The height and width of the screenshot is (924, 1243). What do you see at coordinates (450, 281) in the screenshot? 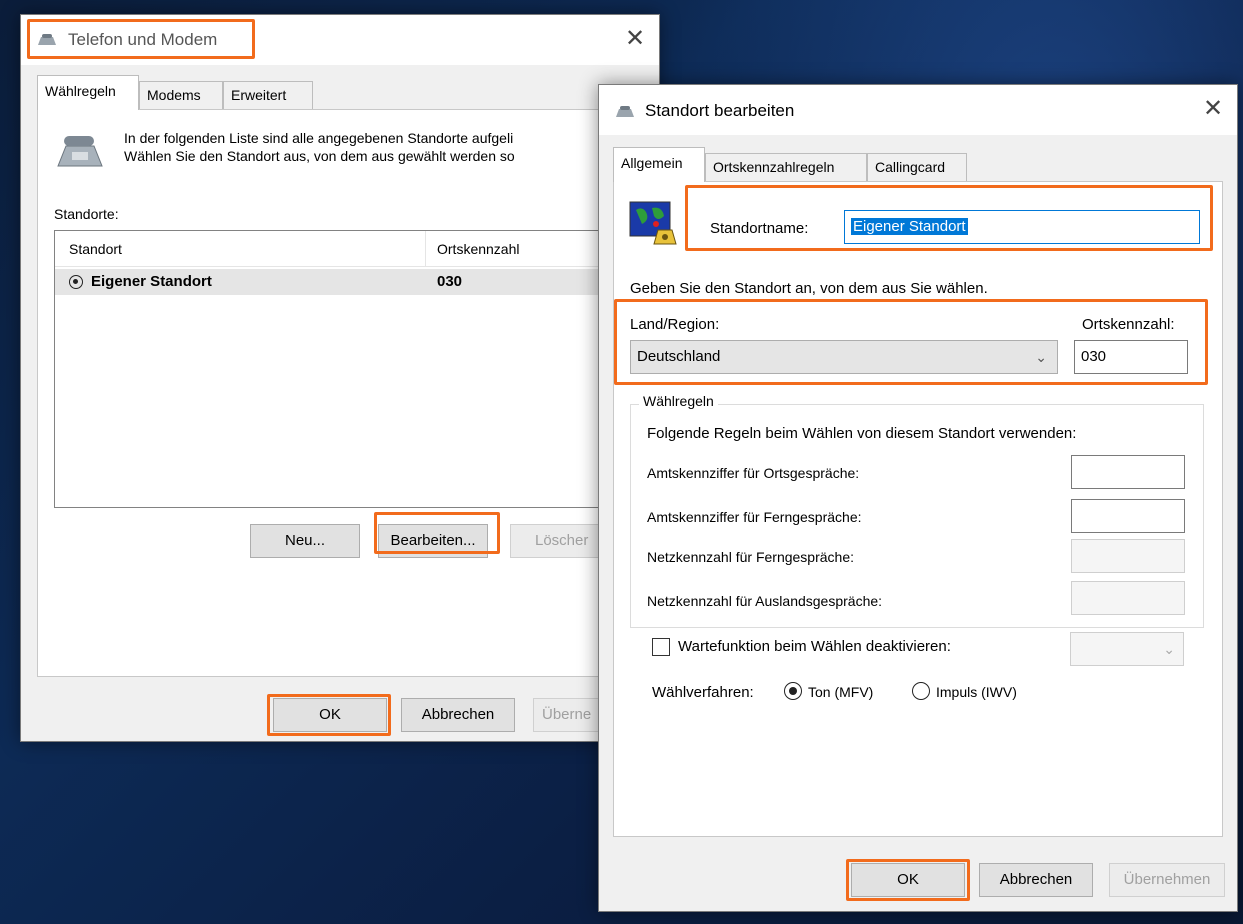
I see `location-area-code: 030` at bounding box center [450, 281].